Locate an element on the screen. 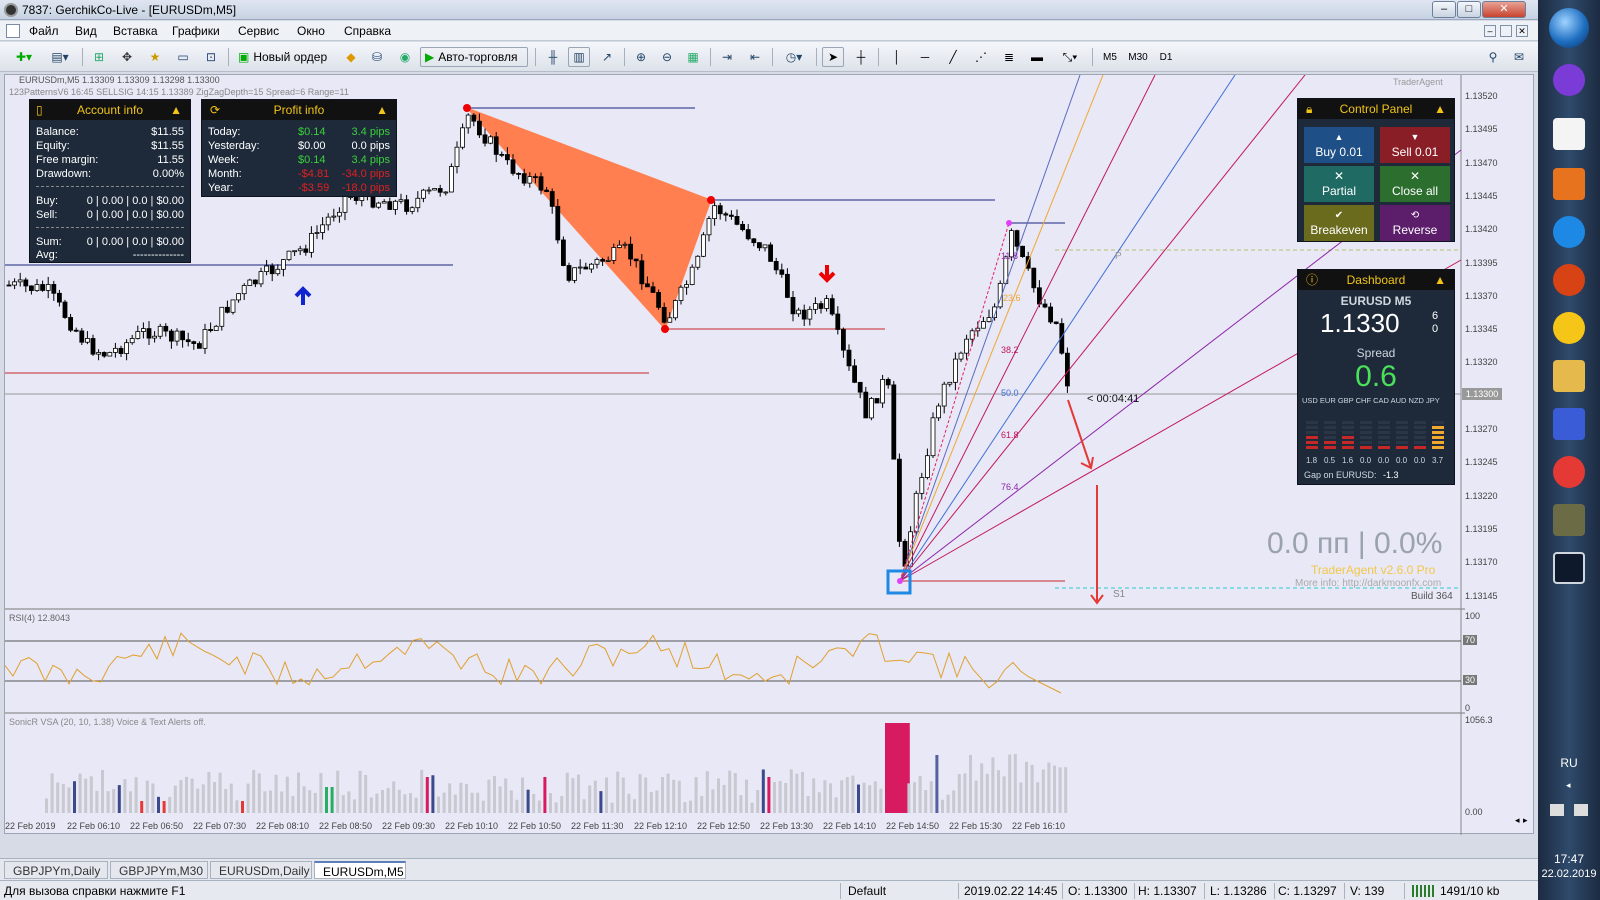  lemon-icon is located at coordinates (1569, 328).